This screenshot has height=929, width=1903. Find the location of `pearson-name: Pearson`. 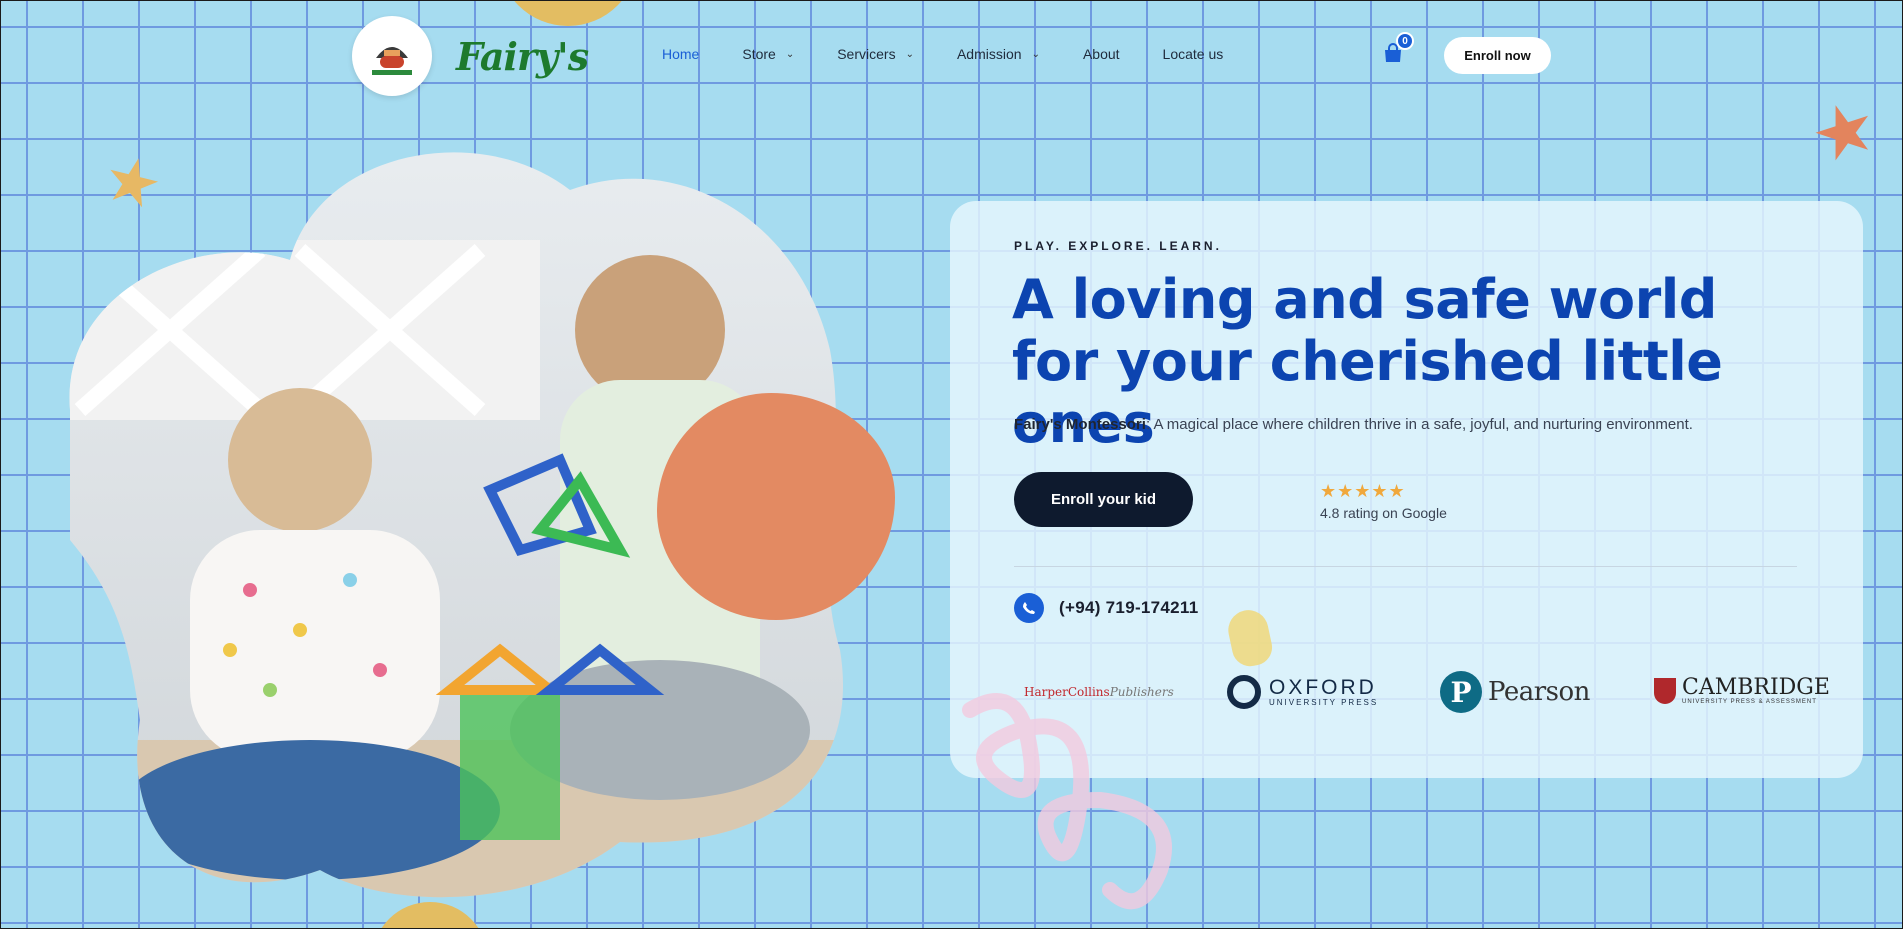

pearson-name: Pearson is located at coordinates (1539, 692).